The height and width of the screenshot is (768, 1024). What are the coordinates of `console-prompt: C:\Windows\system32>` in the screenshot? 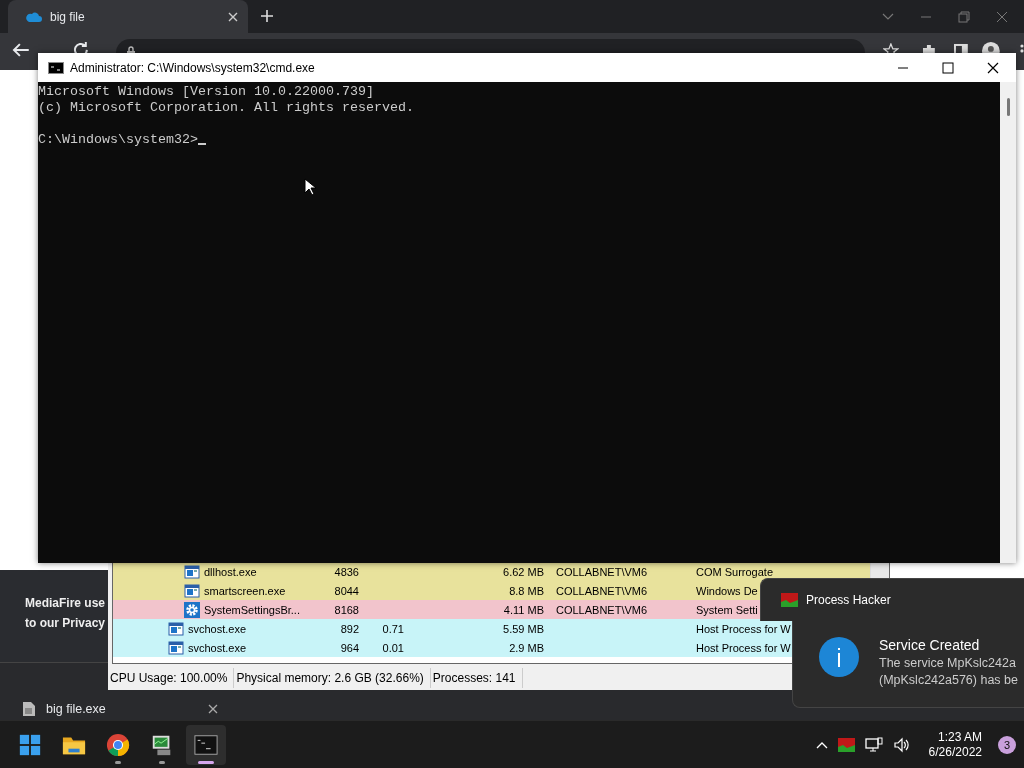 It's located at (118, 139).